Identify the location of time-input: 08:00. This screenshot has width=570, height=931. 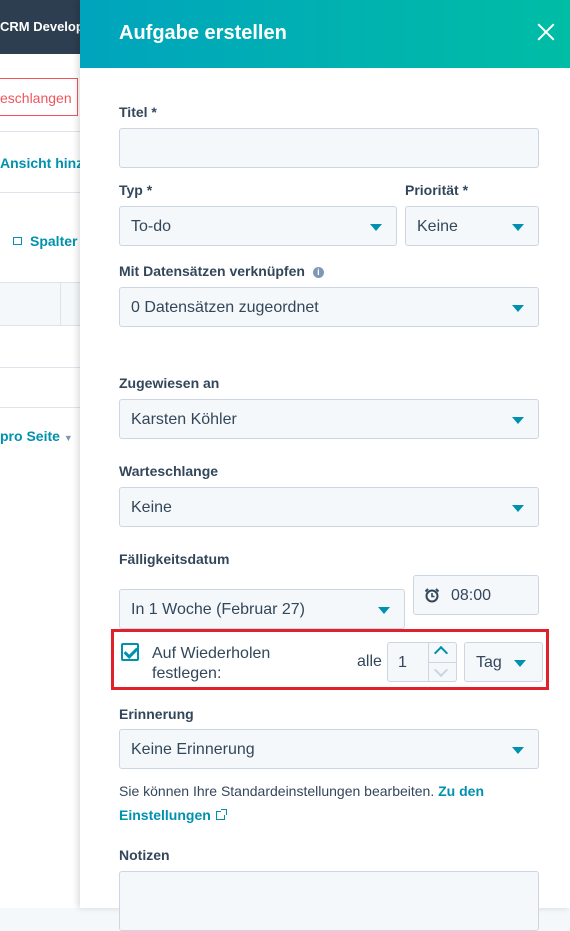
(476, 595).